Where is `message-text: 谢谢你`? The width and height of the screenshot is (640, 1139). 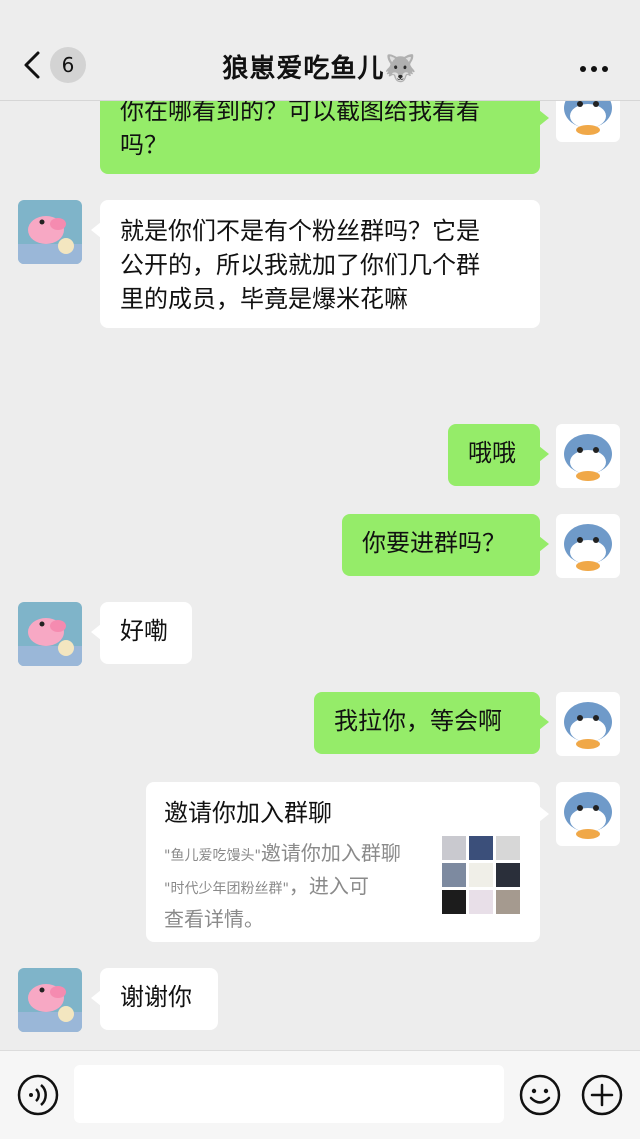 message-text: 谢谢你 is located at coordinates (156, 997).